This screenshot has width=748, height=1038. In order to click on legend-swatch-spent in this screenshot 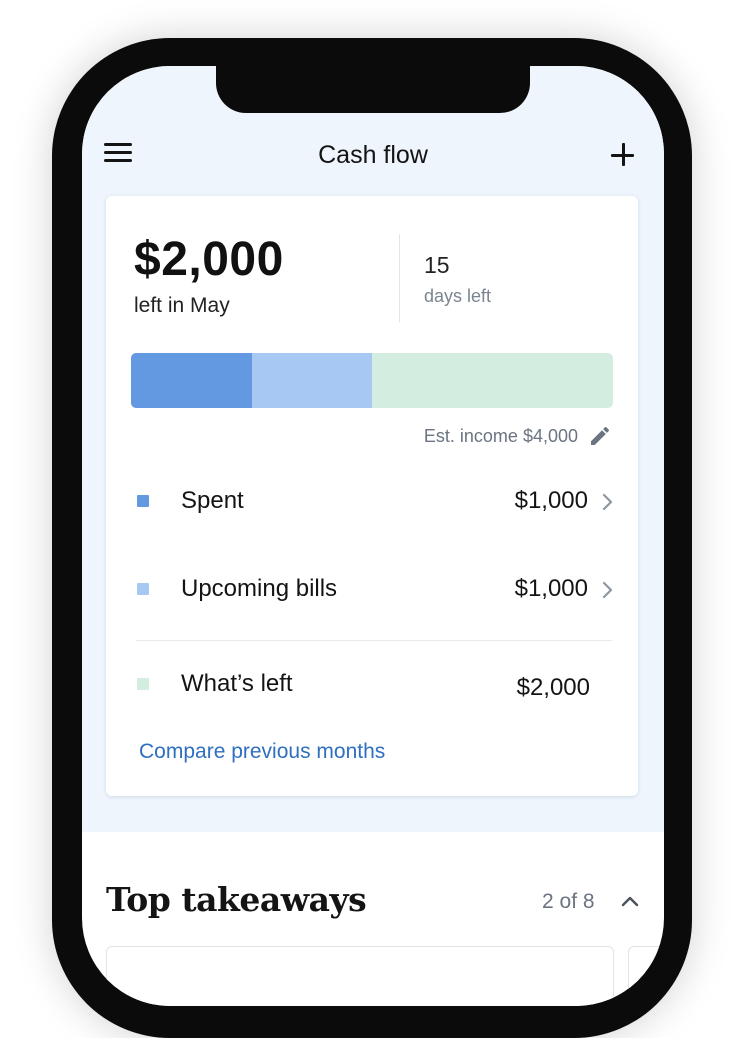, I will do `click(143, 501)`.